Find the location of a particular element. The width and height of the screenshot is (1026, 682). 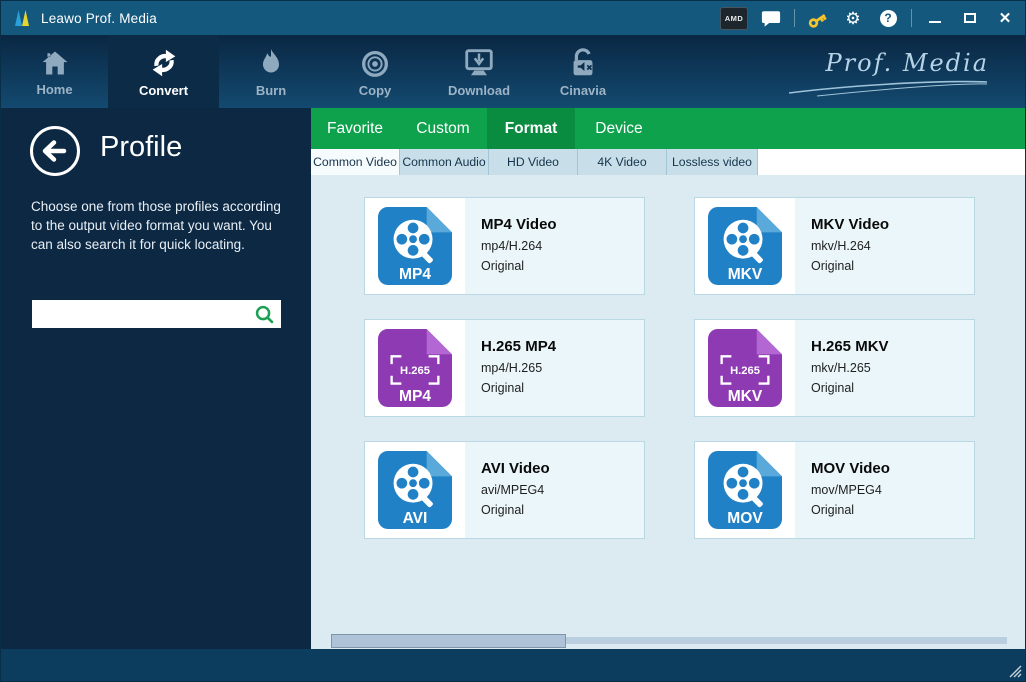

home-icon is located at coordinates (54, 62).